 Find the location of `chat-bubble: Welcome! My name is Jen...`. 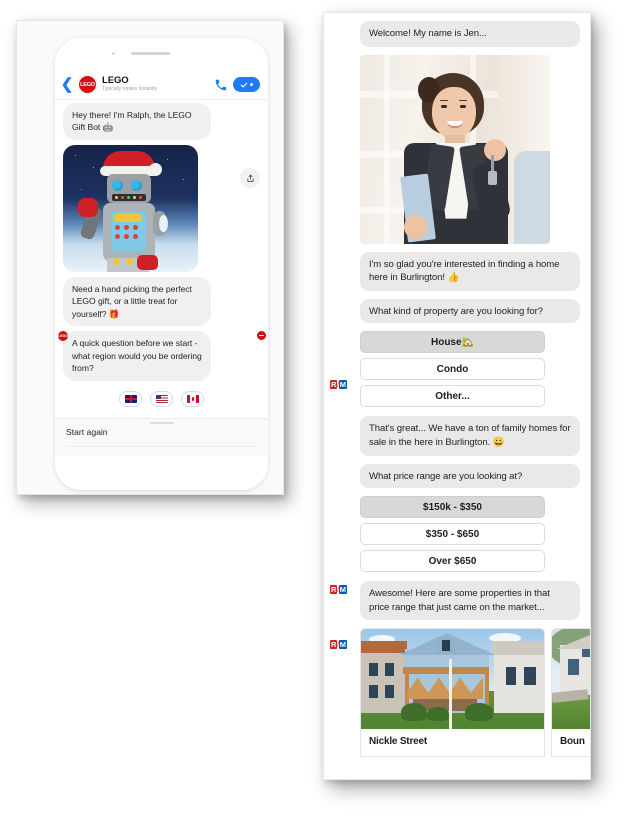

chat-bubble: Welcome! My name is Jen... is located at coordinates (470, 34).